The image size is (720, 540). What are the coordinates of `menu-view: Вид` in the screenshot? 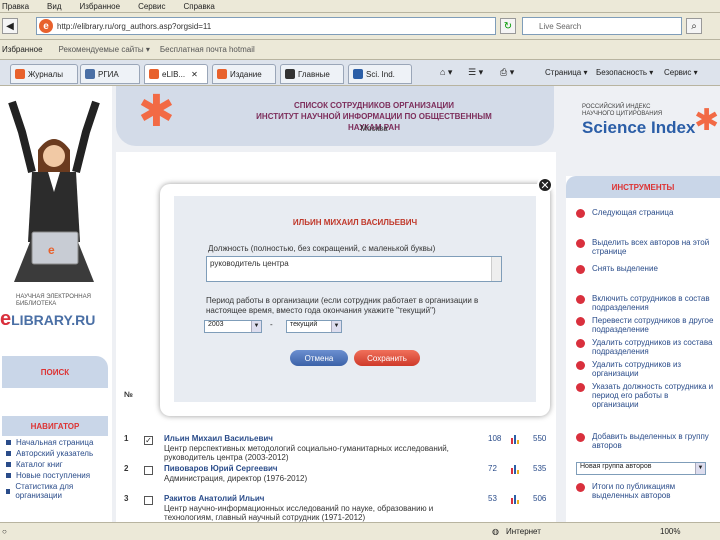 It's located at (54, 6).